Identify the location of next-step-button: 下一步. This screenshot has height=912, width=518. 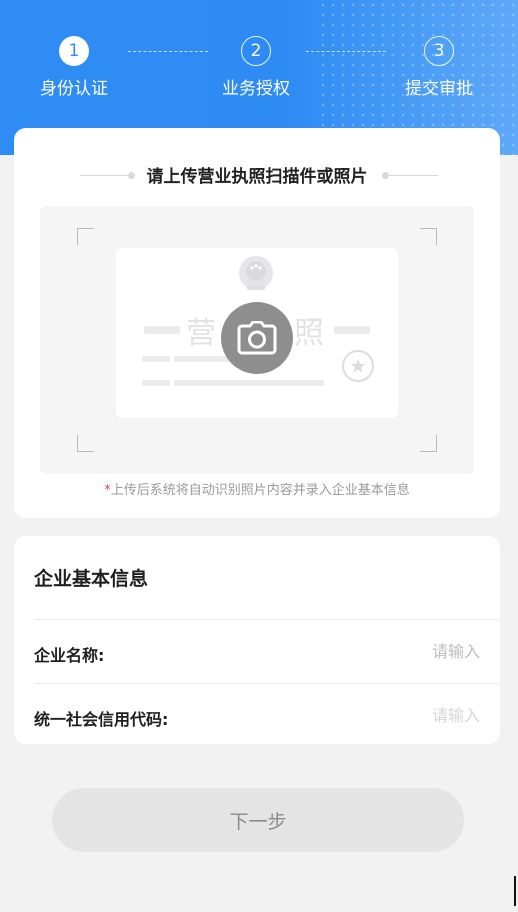
(258, 820).